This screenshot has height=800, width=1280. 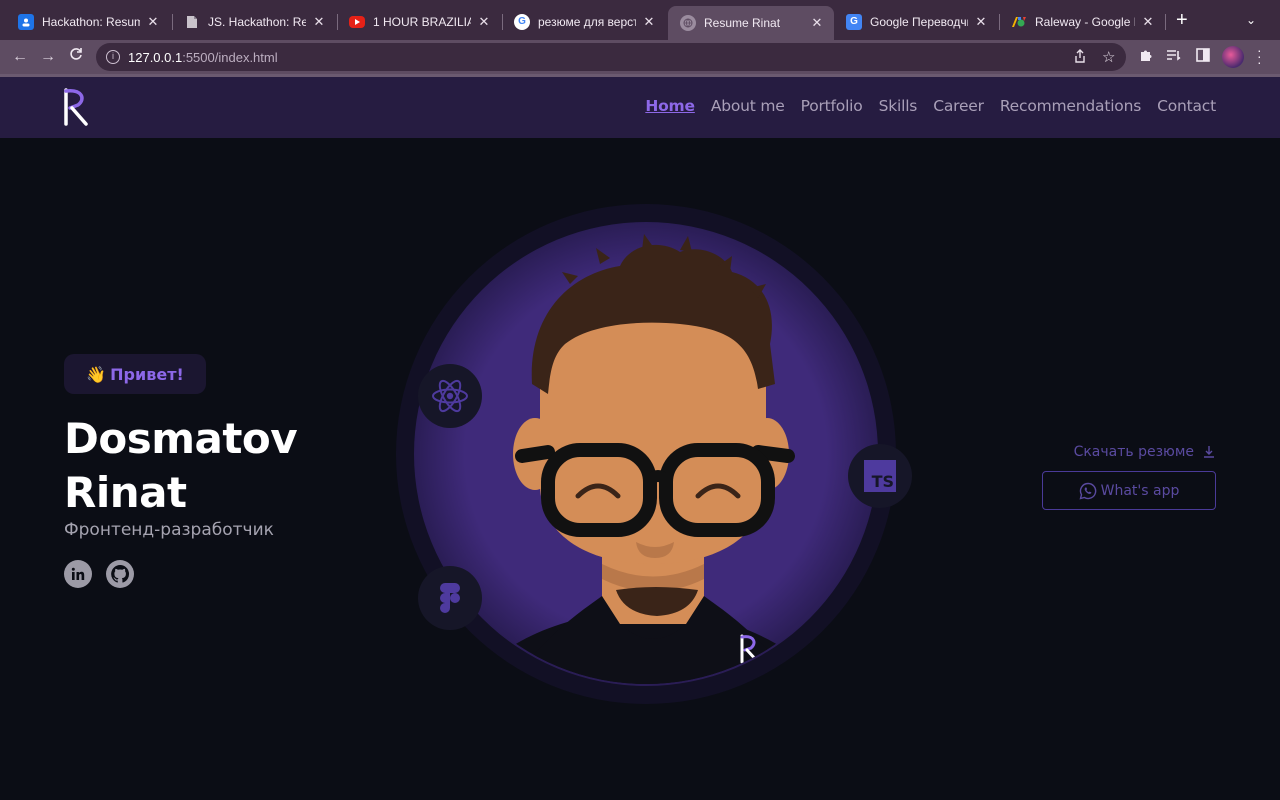 I want to click on bookmark-star-icon: ☆, so click(x=1108, y=57).